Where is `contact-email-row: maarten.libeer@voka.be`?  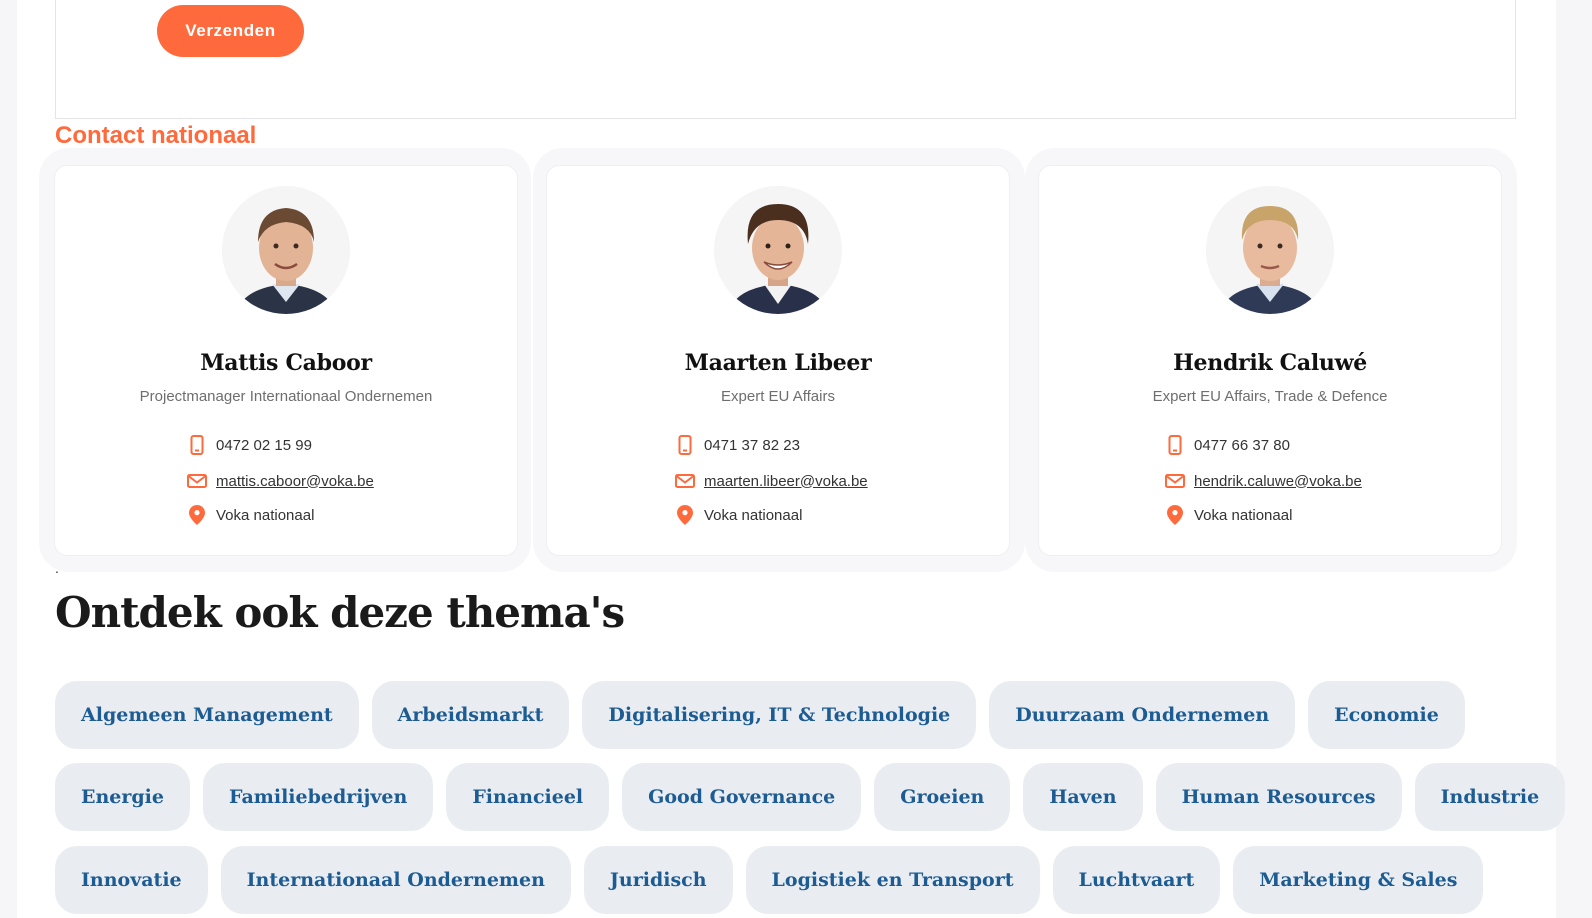 contact-email-row: maarten.libeer@voka.be is located at coordinates (771, 481).